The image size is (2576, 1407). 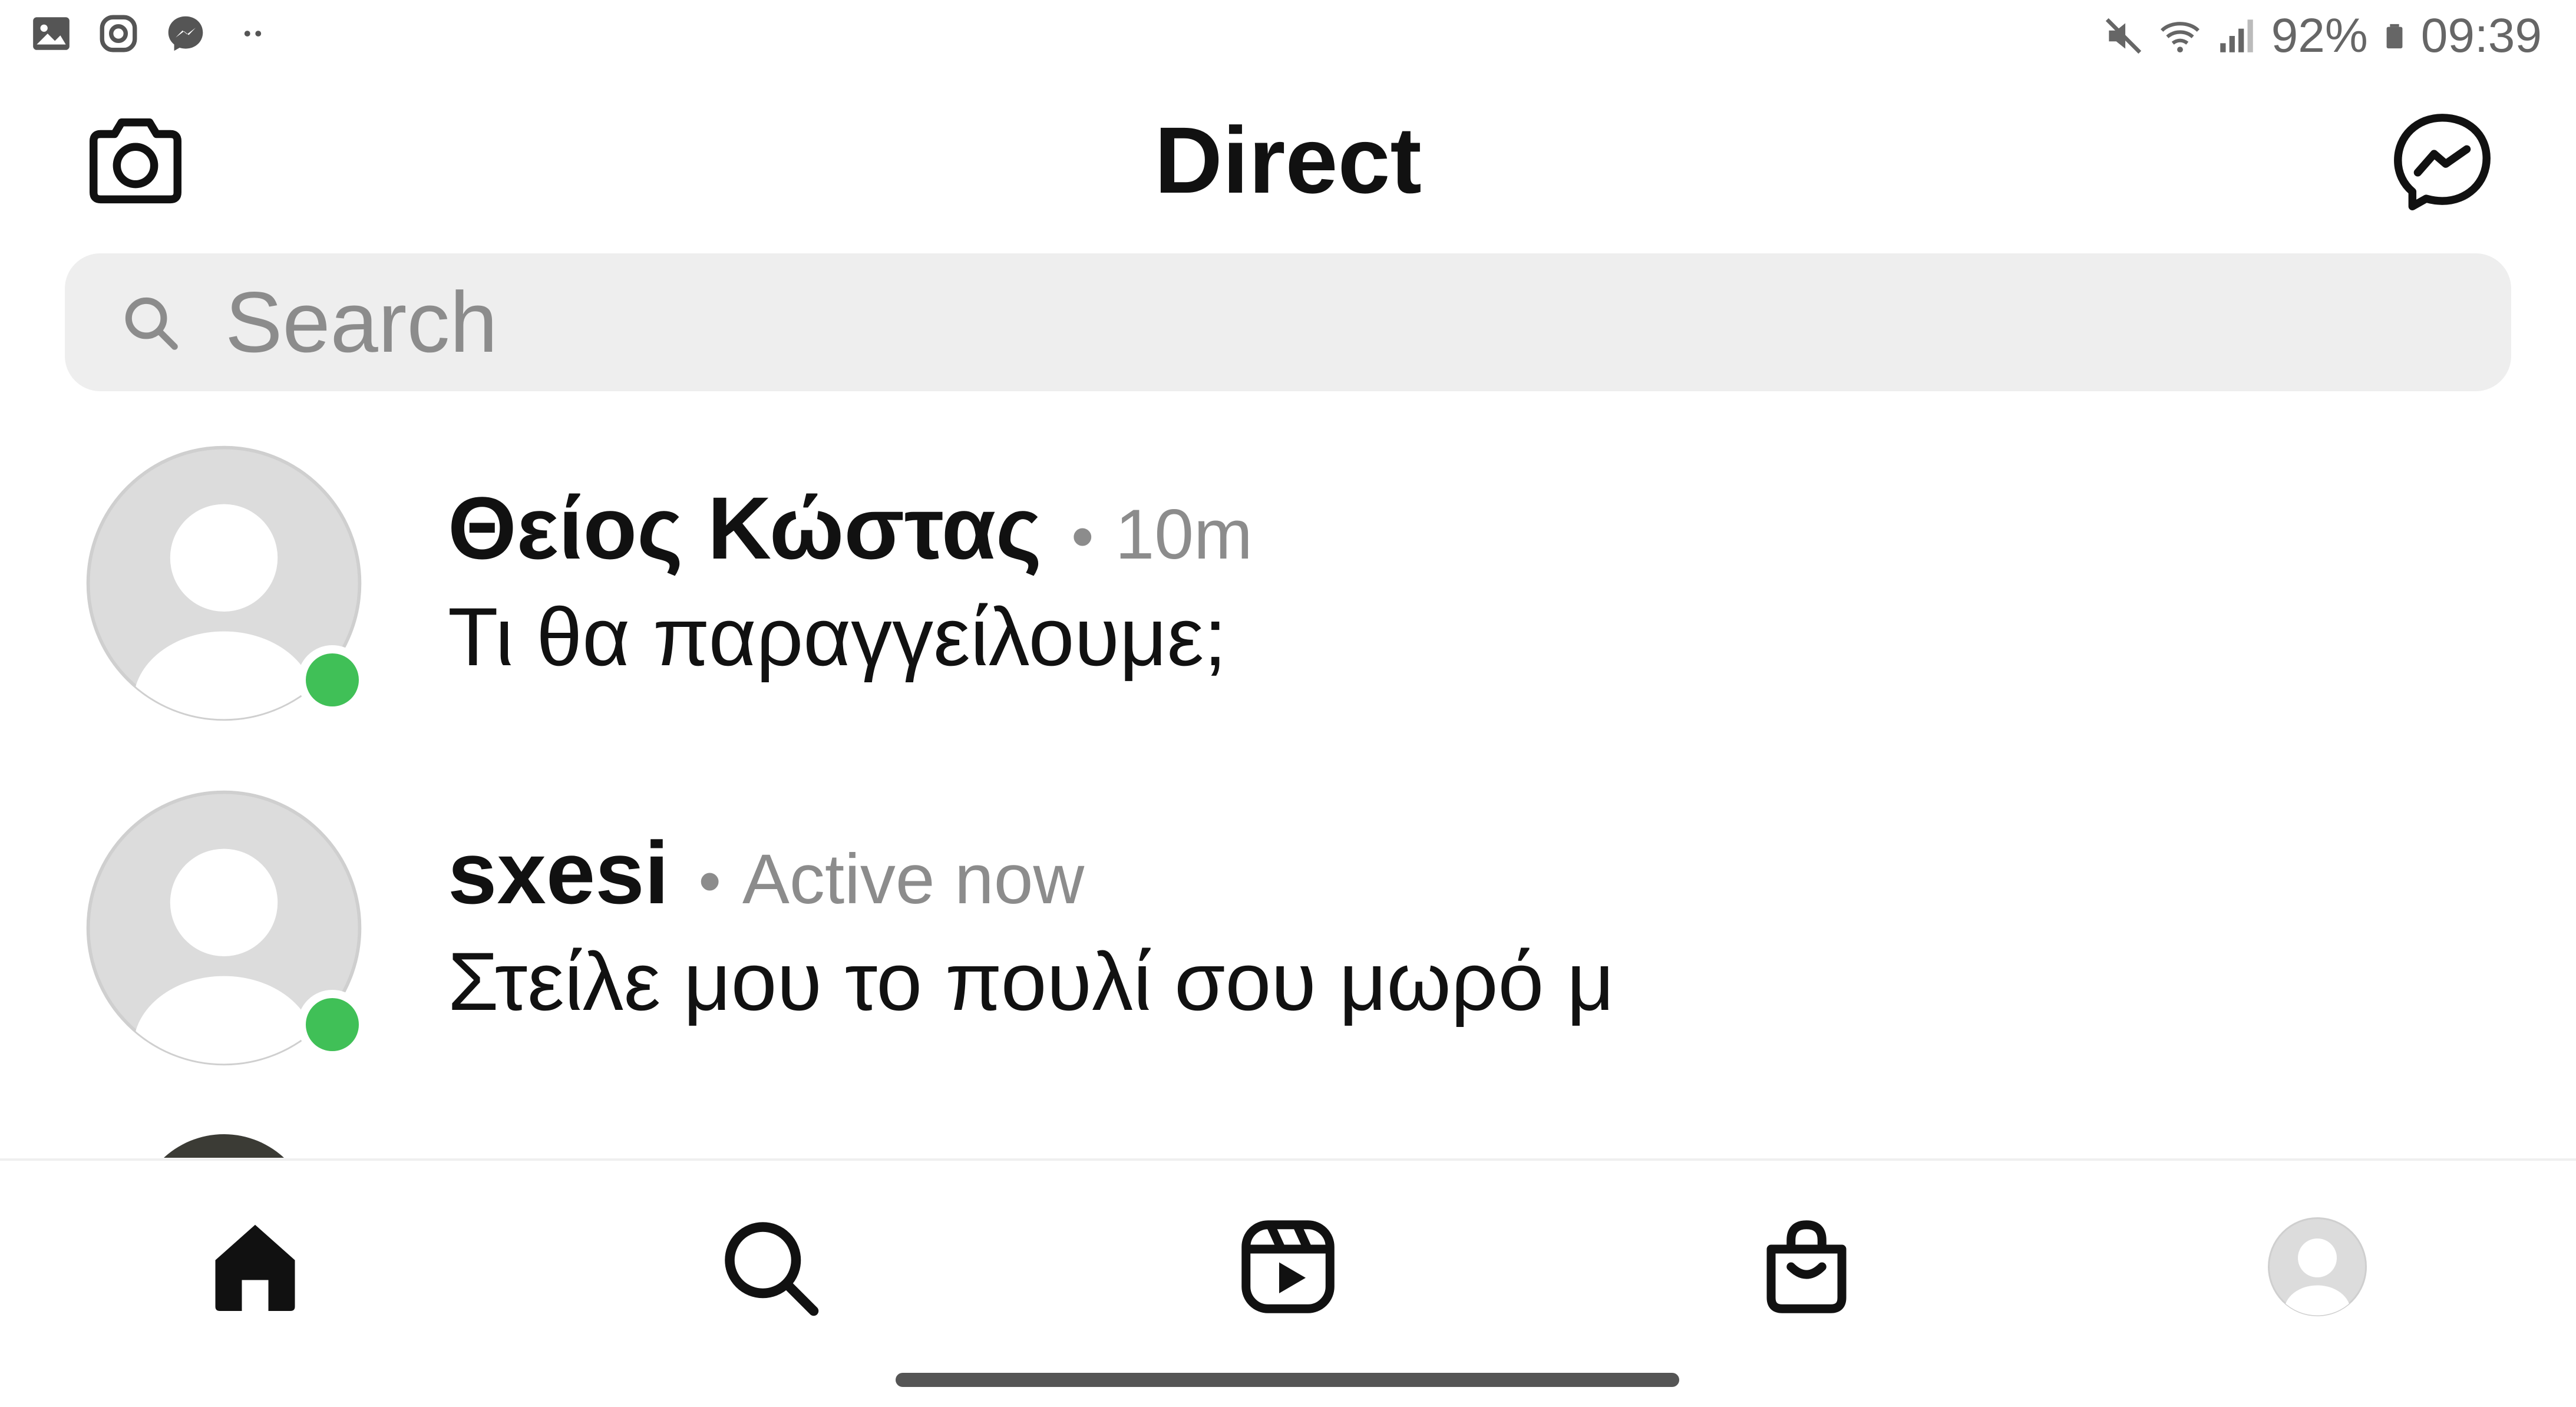 I want to click on status-bar: 92% 09:39, so click(x=1288, y=37).